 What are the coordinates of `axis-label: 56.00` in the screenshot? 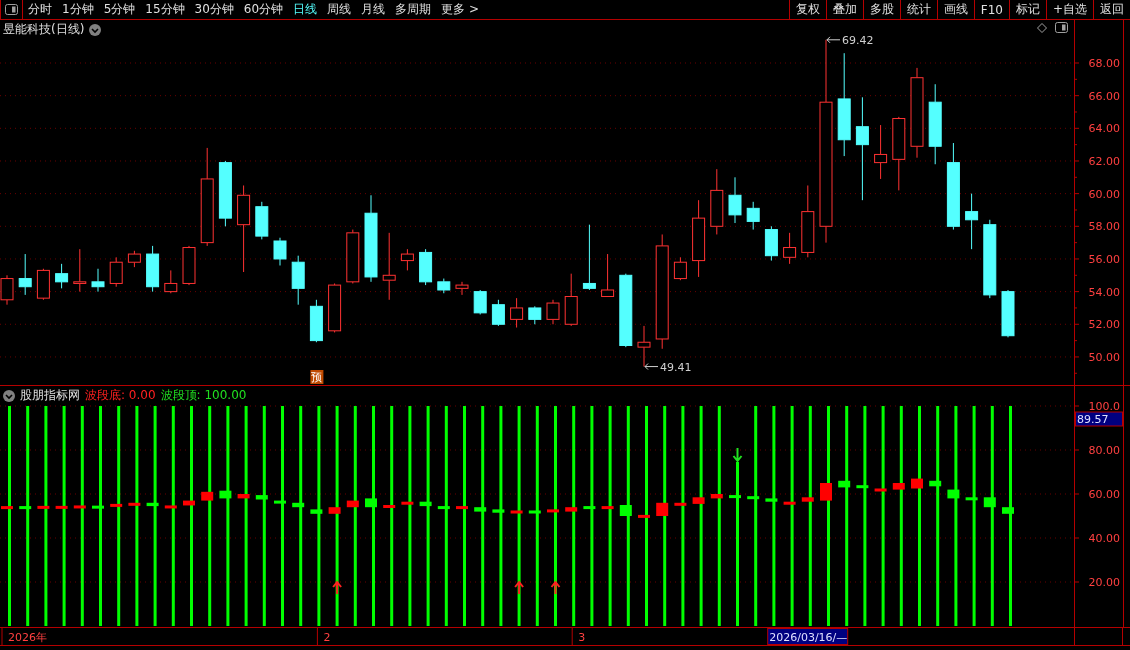 It's located at (1104, 259).